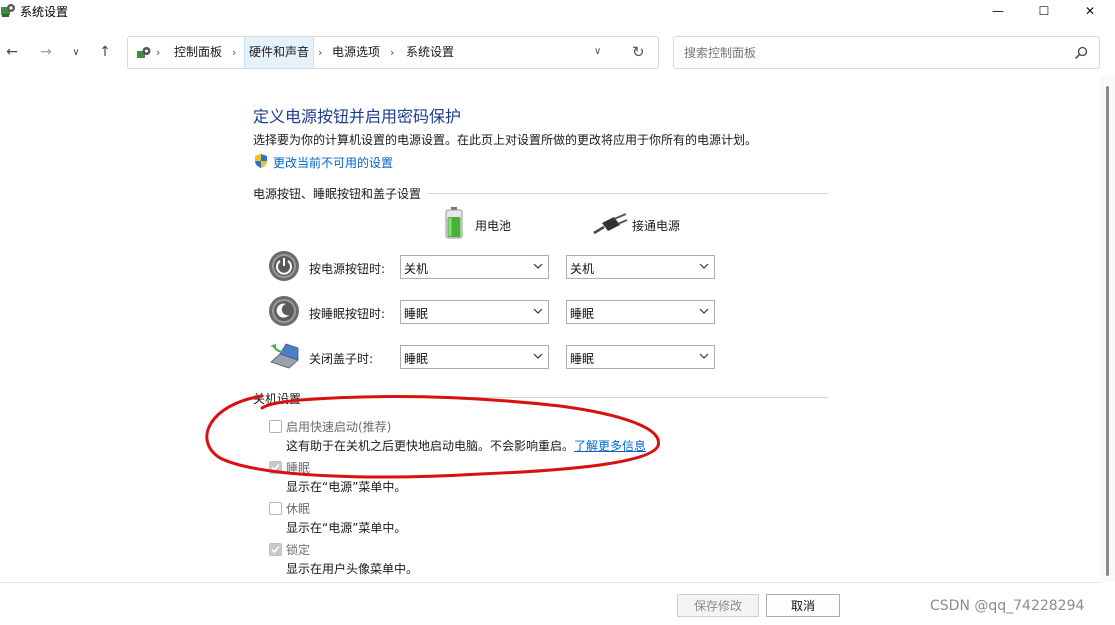 The image size is (1115, 625). Describe the element at coordinates (284, 311) in the screenshot. I see `sleep-button-icon` at that location.